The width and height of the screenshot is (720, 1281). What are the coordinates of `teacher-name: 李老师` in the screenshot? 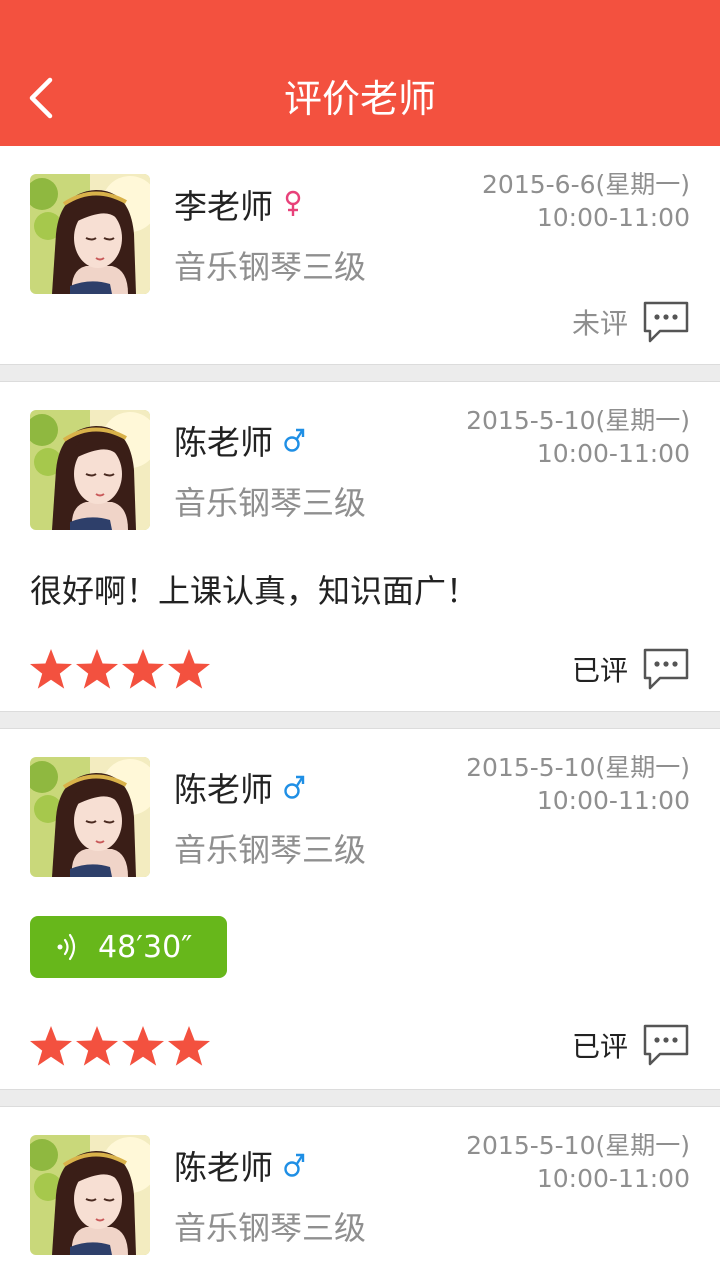 It's located at (223, 206).